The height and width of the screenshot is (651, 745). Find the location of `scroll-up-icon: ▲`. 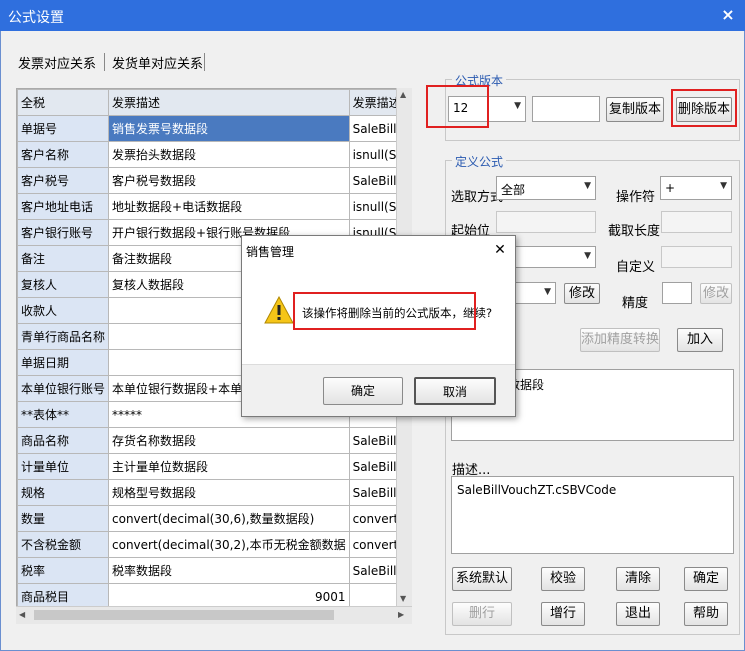

scroll-up-icon: ▲ is located at coordinates (403, 94).